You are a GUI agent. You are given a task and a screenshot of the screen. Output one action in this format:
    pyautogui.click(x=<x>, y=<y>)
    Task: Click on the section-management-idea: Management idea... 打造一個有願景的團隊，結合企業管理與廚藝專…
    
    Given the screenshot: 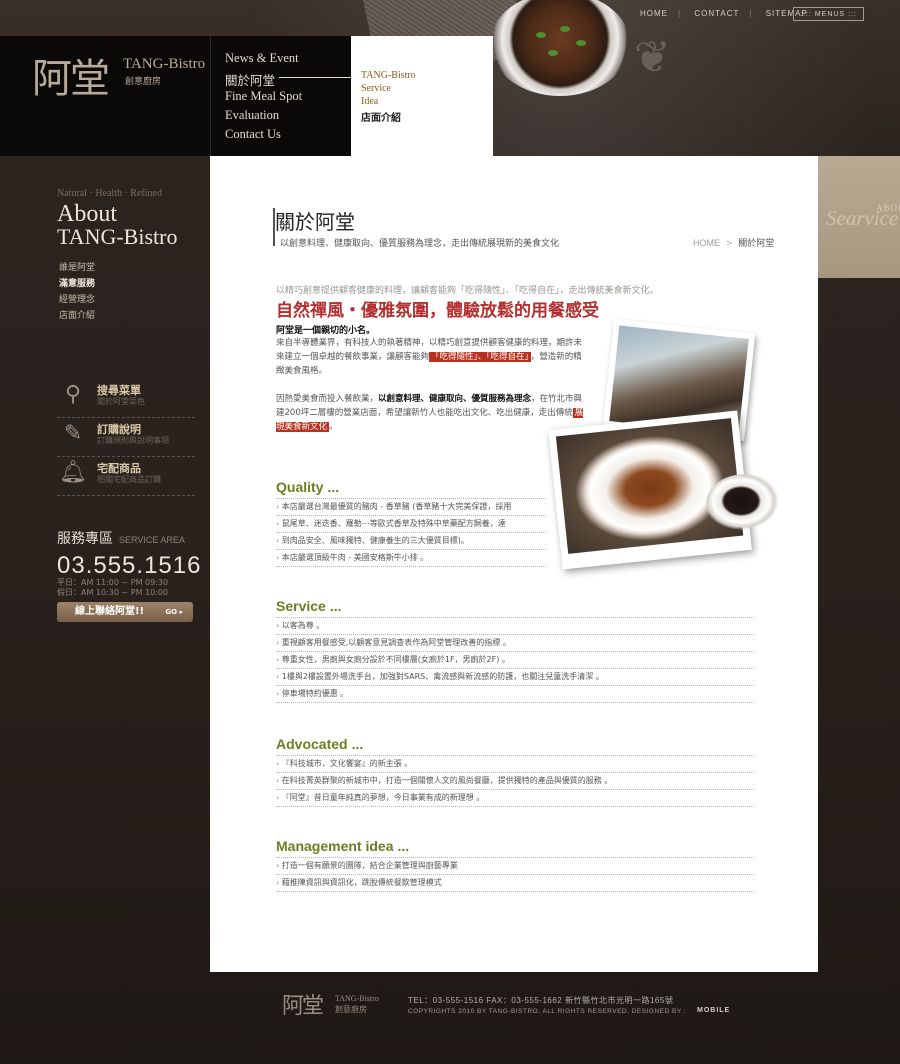 What is the action you would take?
    pyautogui.click(x=515, y=865)
    